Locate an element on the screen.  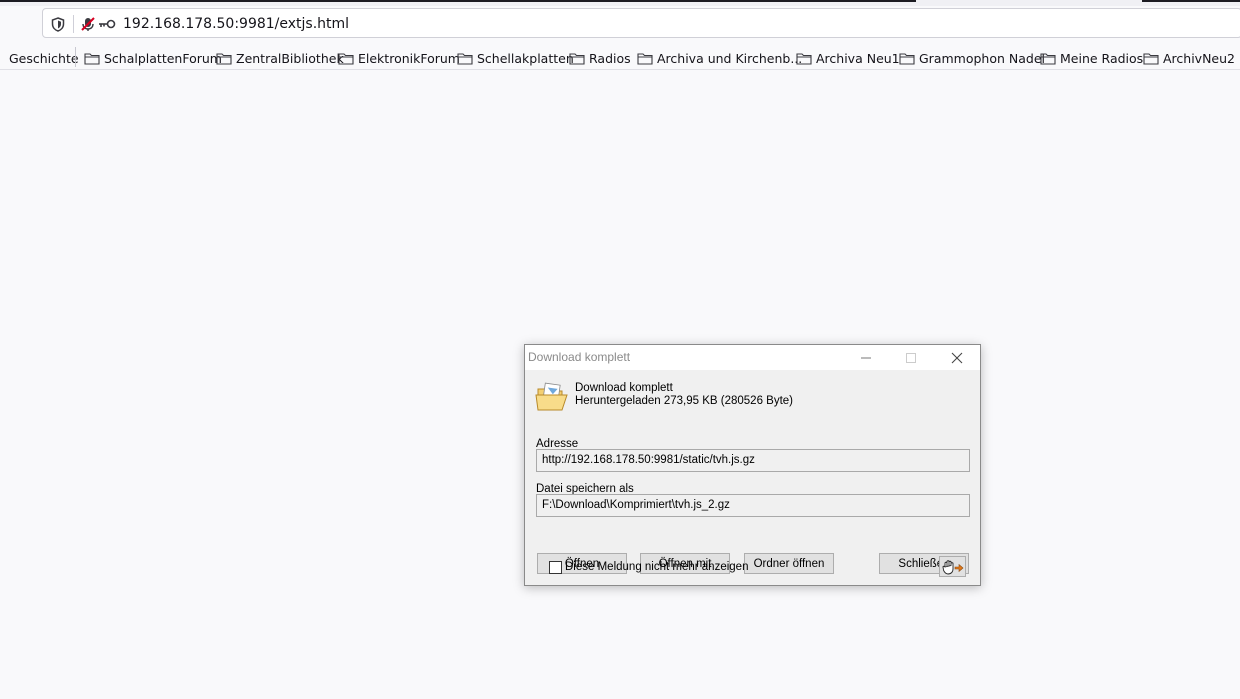
navigation-toolbar: 192.168.178.50:9981/extjs.html is located at coordinates (620, 23).